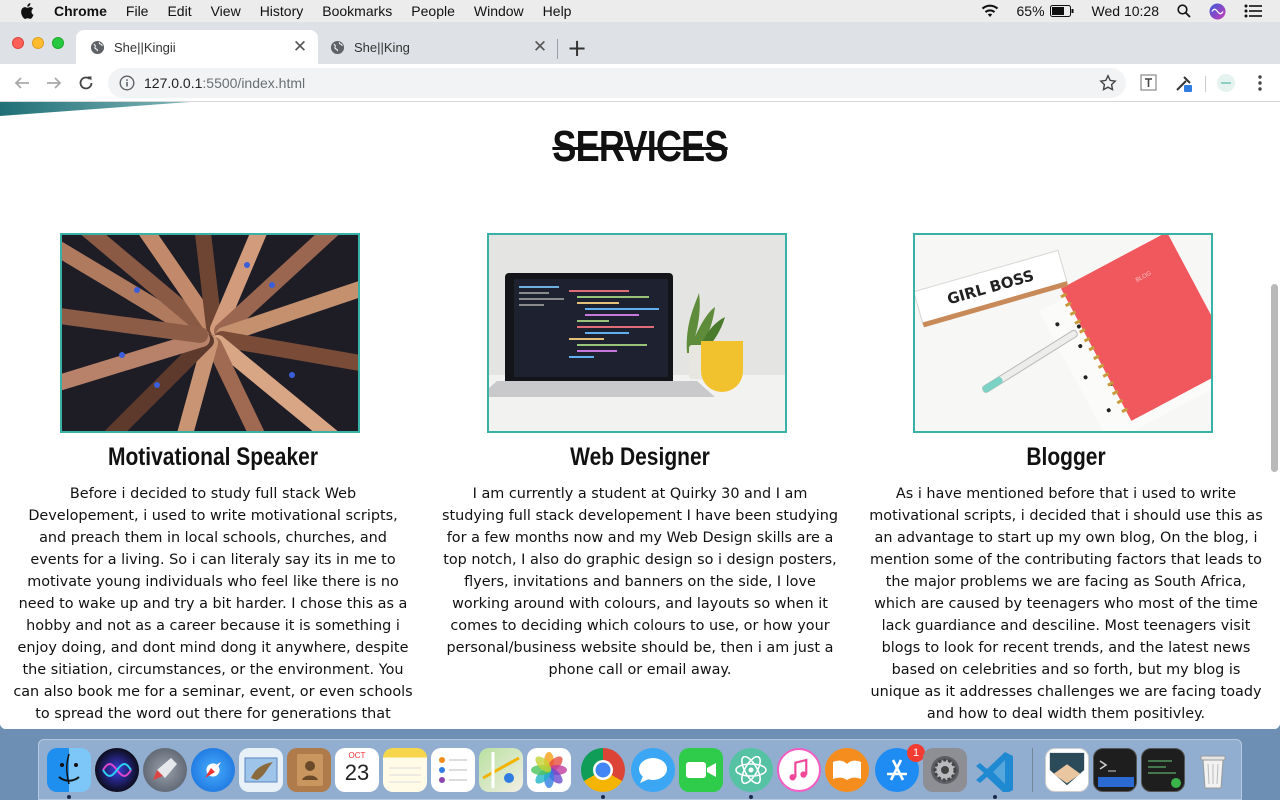 Image resolution: width=1280 pixels, height=800 pixels. Describe the element at coordinates (617, 83) in the screenshot. I see `address-bar: 127.0.0.1:5500/index.html` at that location.